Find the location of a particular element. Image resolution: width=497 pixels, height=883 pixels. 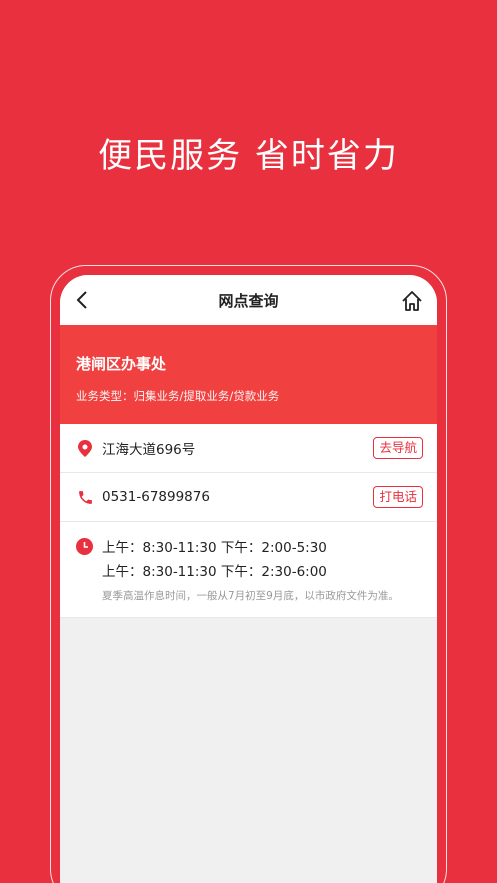

chevron-left-icon is located at coordinates (83, 300).